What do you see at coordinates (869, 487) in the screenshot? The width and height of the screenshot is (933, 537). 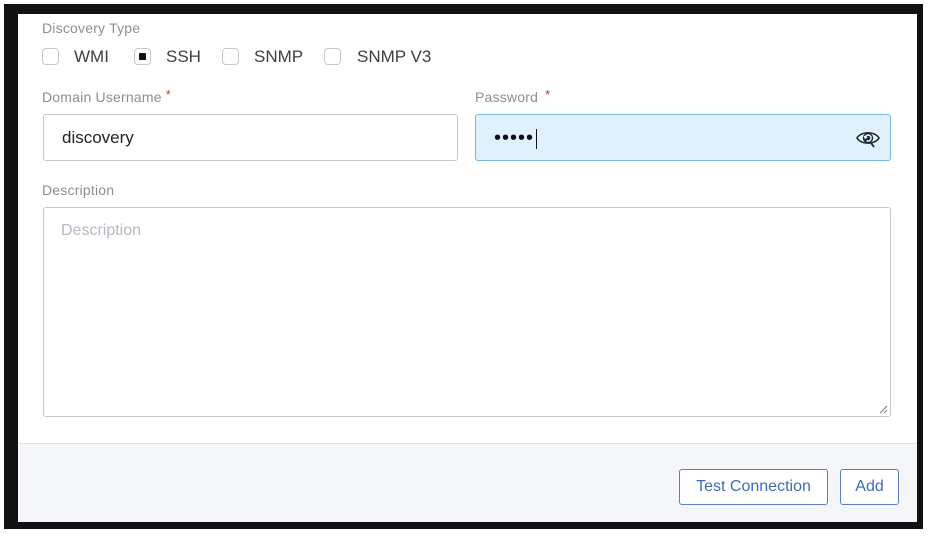 I see `add-button: Add` at bounding box center [869, 487].